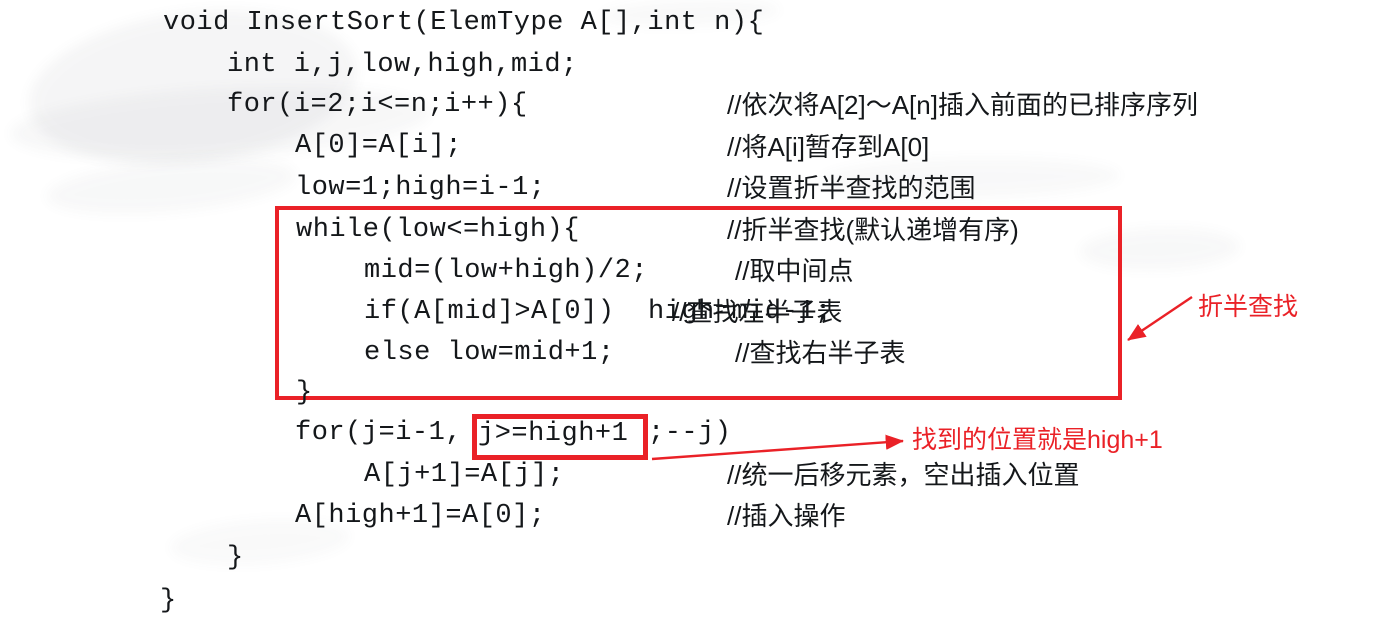 This screenshot has width=1400, height=624. What do you see at coordinates (171, 186) in the screenshot?
I see `scan-artifact` at bounding box center [171, 186].